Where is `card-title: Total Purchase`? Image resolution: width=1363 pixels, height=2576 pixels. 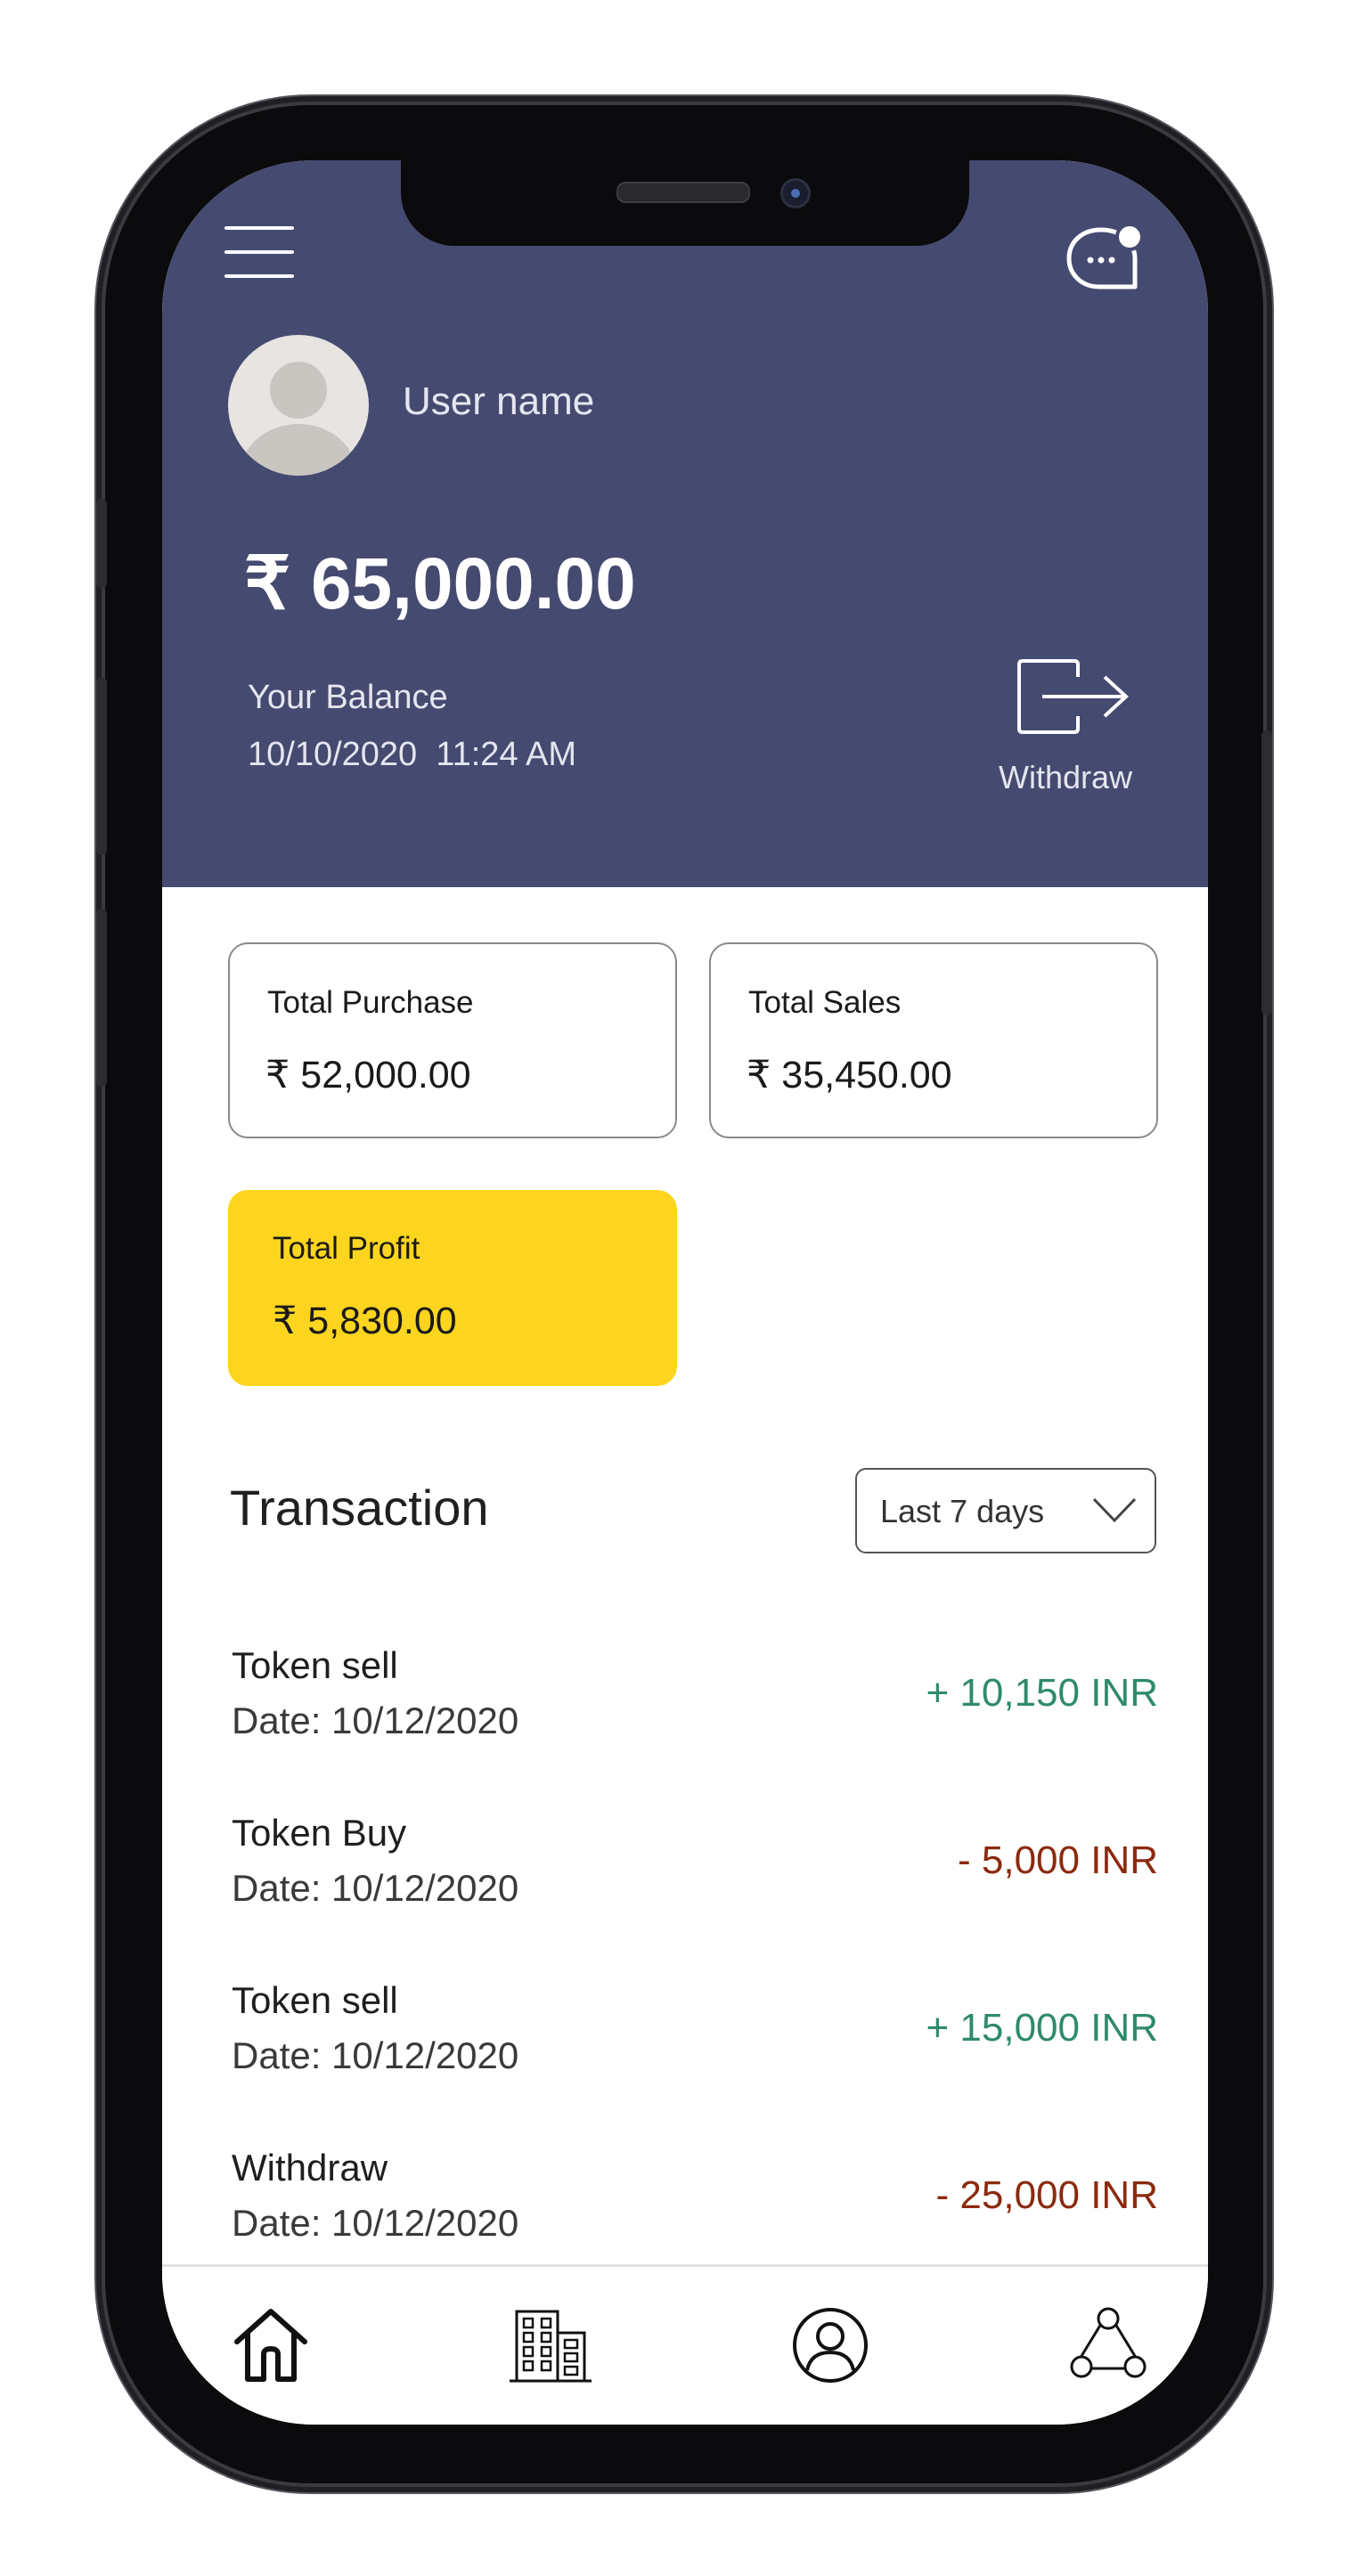 card-title: Total Purchase is located at coordinates (371, 1003).